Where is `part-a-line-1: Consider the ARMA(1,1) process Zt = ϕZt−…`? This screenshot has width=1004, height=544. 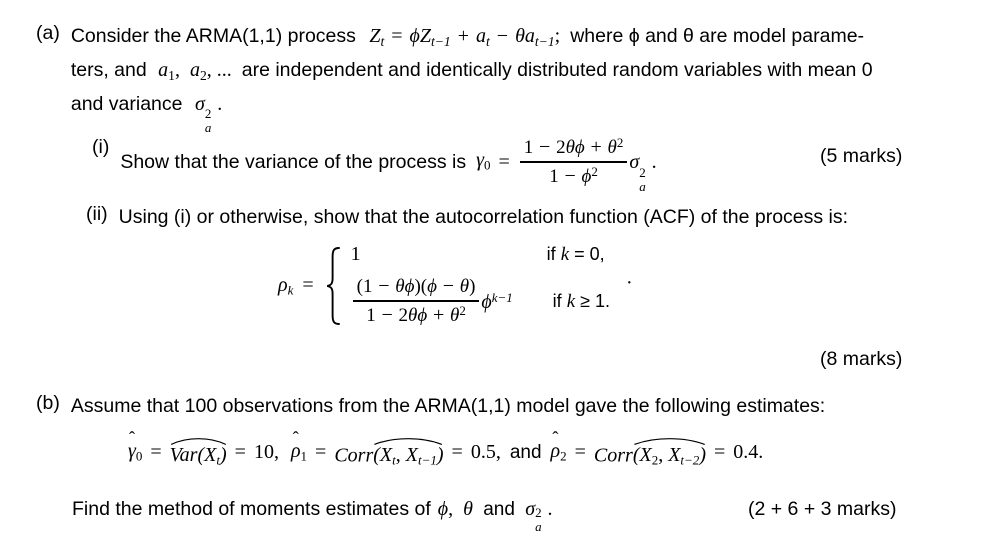 part-a-line-1: Consider the ARMA(1,1) process Zt = ϕZt−… is located at coordinates (533, 39).